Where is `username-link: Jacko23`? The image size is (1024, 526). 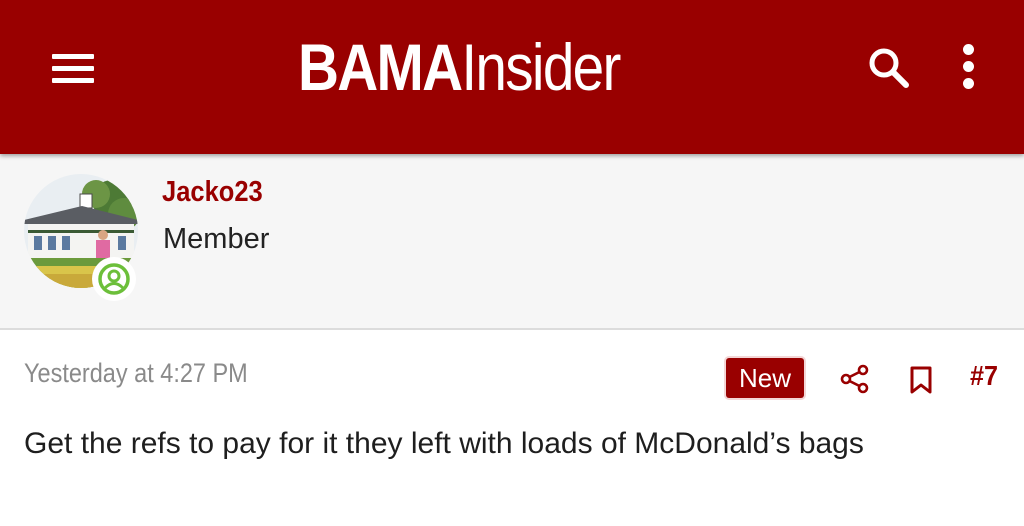
username-link: Jacko23 is located at coordinates (212, 192).